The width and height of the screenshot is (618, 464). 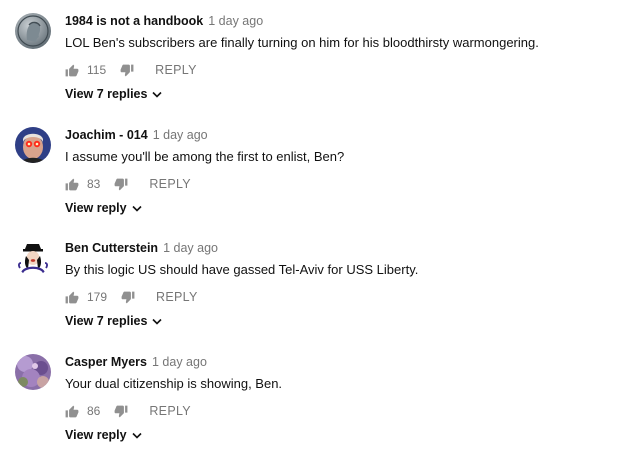 I want to click on comment-header: Casper Myers 1 day ago, so click(x=136, y=362).